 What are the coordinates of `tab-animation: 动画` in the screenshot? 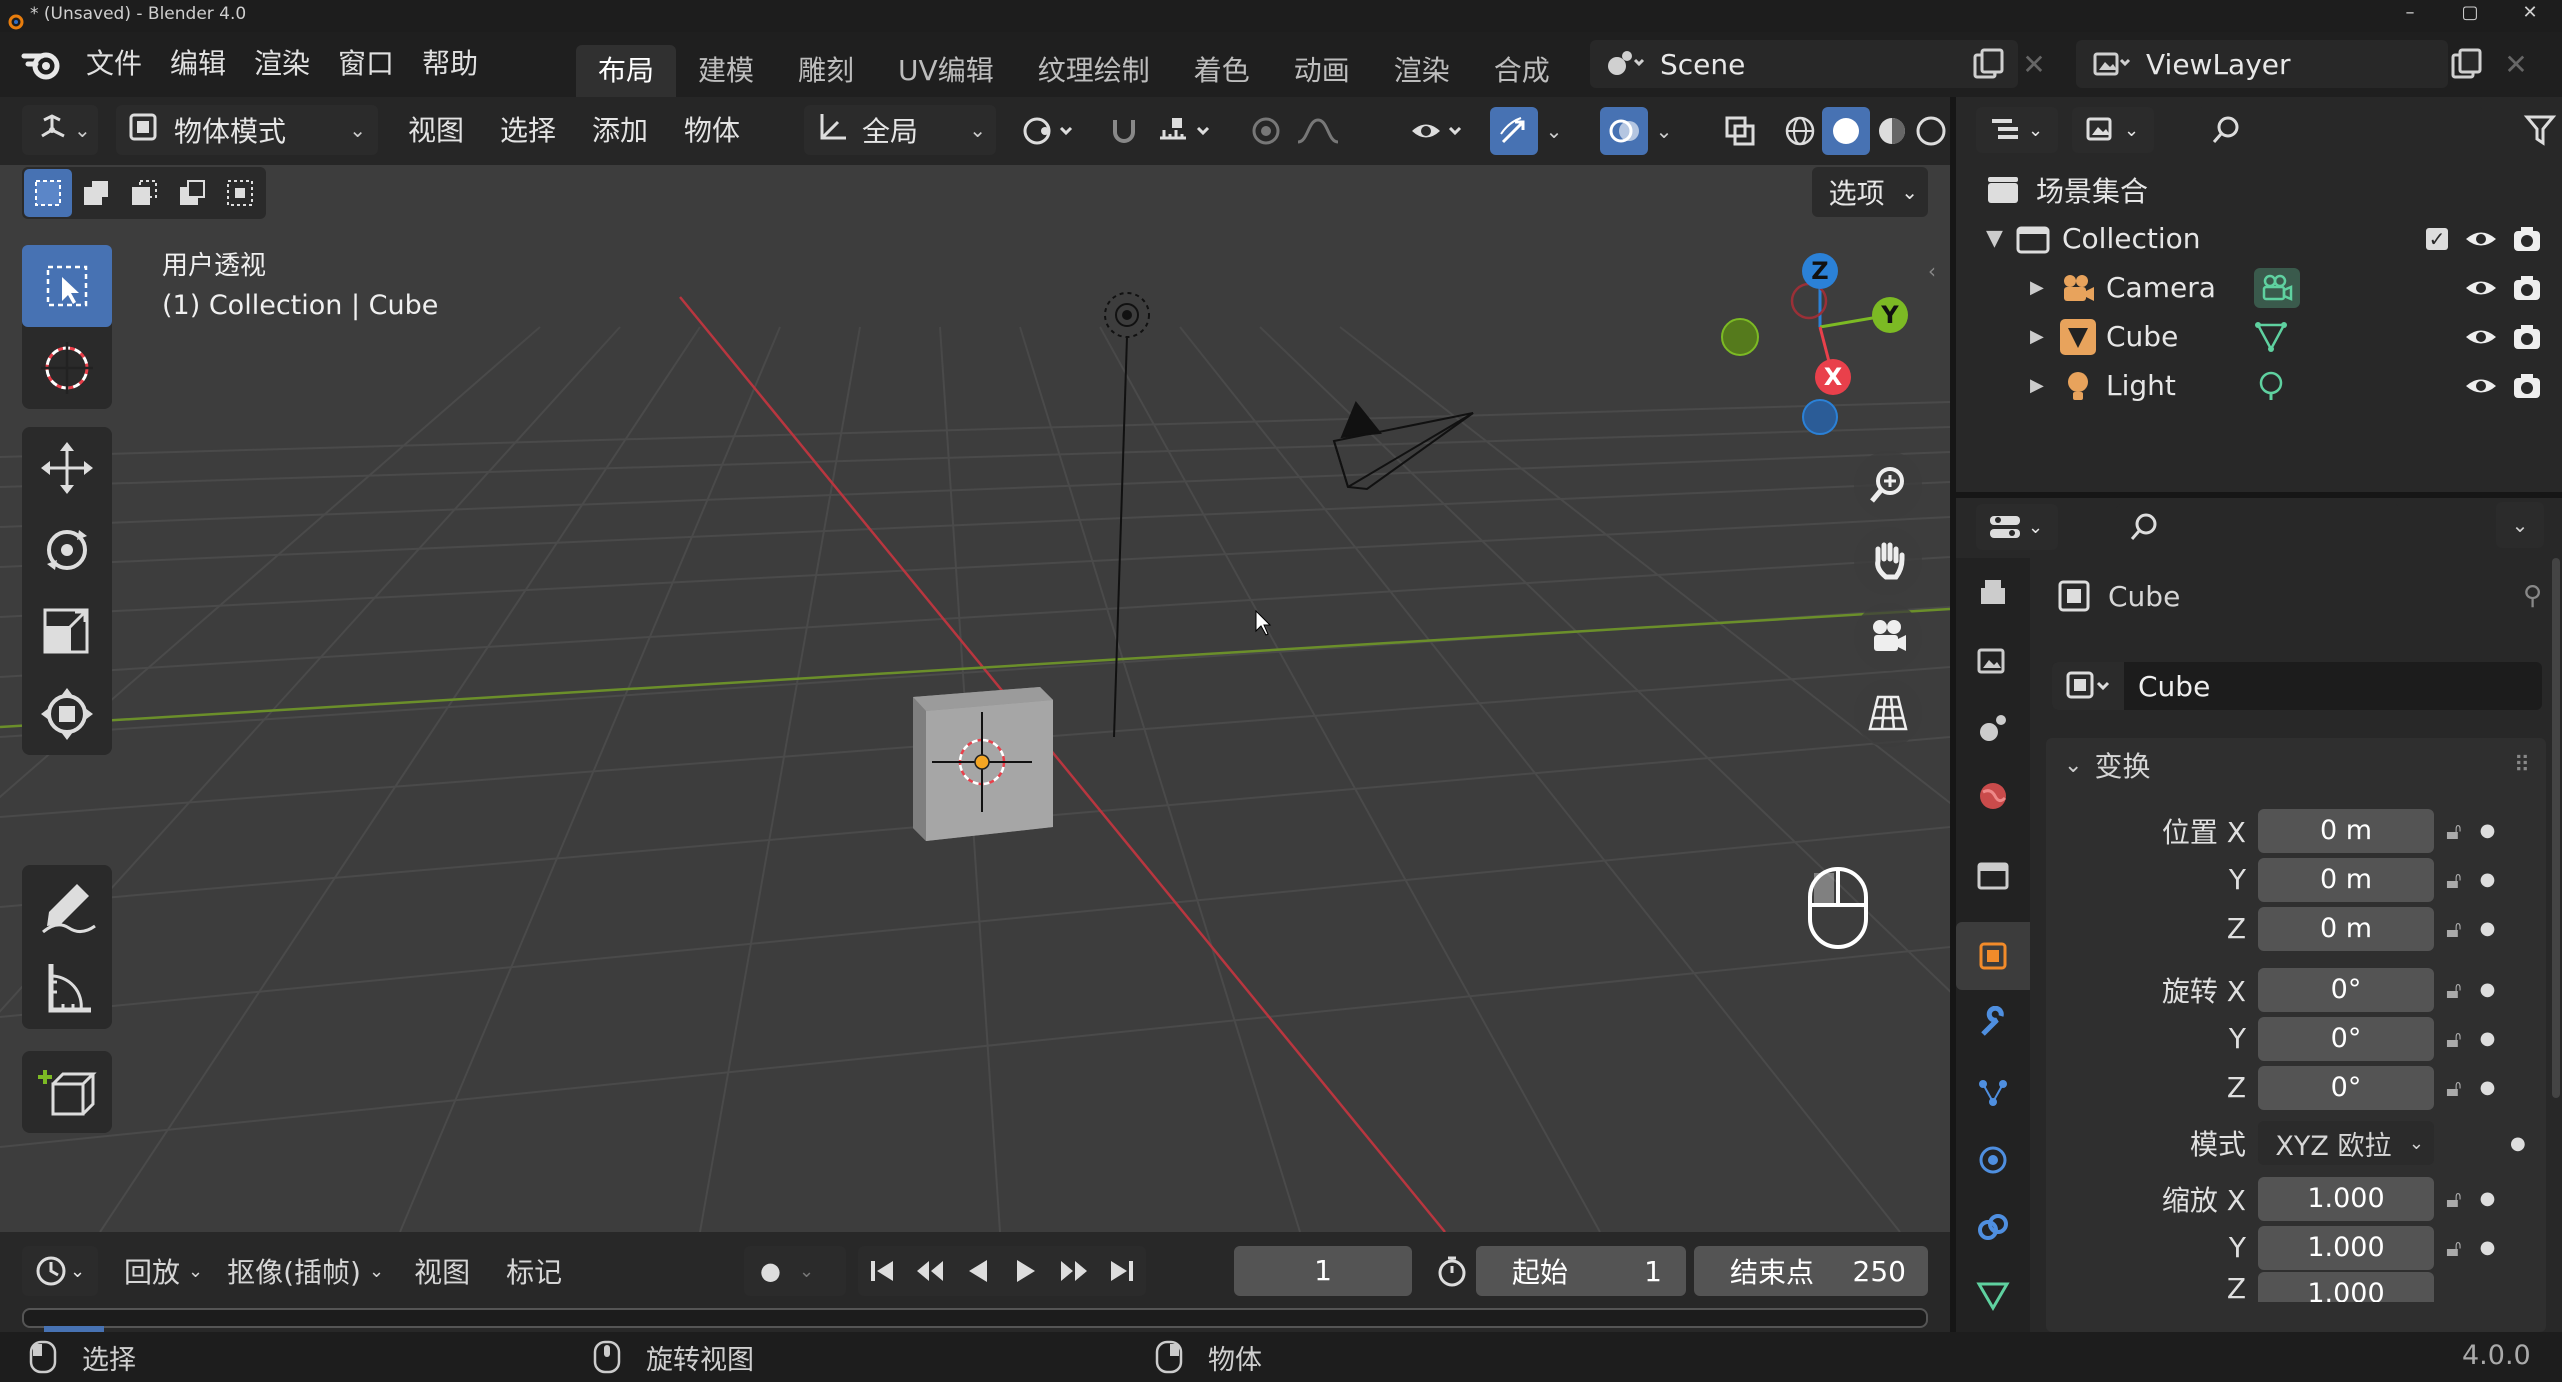 It's located at (1322, 71).